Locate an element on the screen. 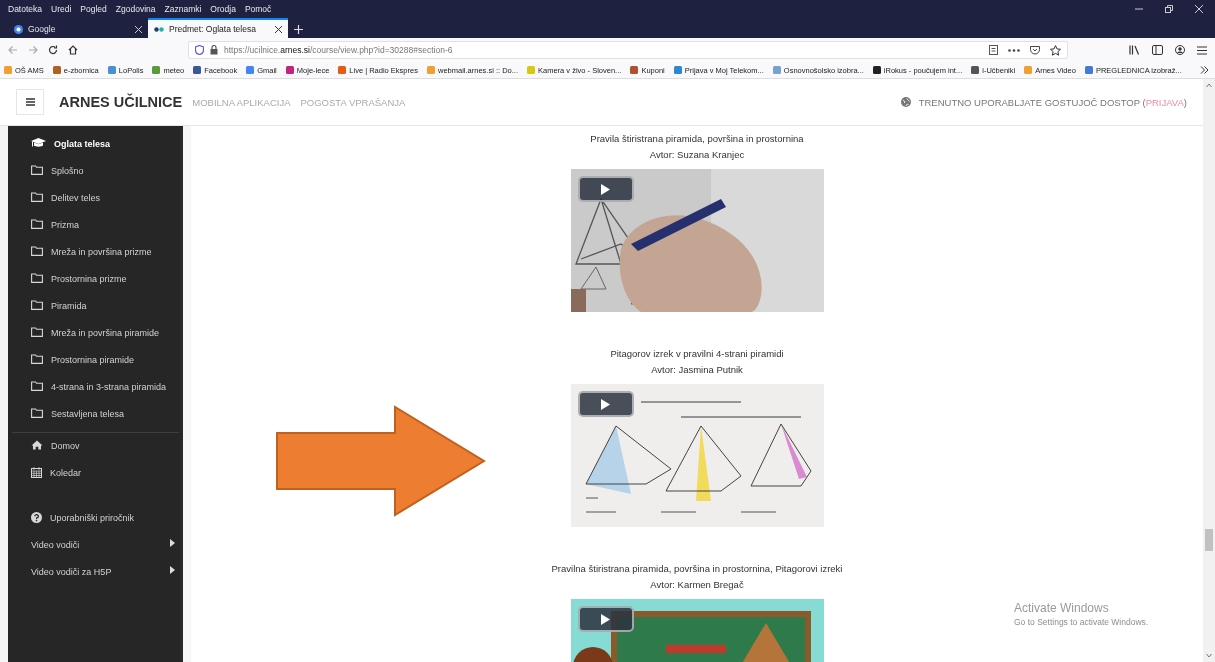  menu-item: Datoteka is located at coordinates (25, 9).